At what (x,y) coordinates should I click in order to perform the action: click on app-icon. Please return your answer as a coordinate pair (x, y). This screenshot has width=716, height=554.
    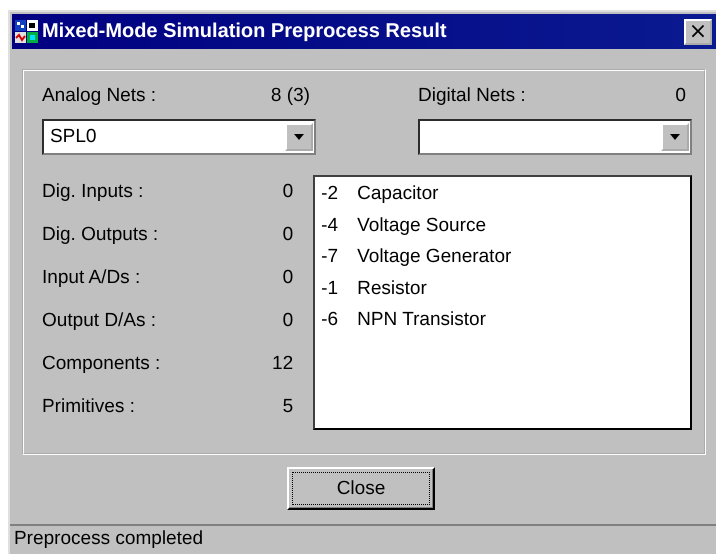
    Looking at the image, I should click on (27, 32).